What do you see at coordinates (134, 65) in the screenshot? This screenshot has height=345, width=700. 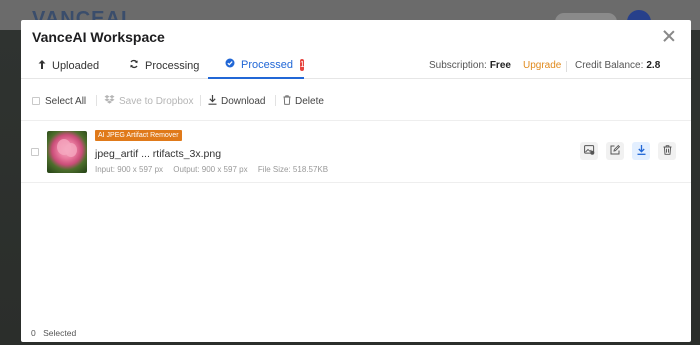 I see `refresh-icon` at bounding box center [134, 65].